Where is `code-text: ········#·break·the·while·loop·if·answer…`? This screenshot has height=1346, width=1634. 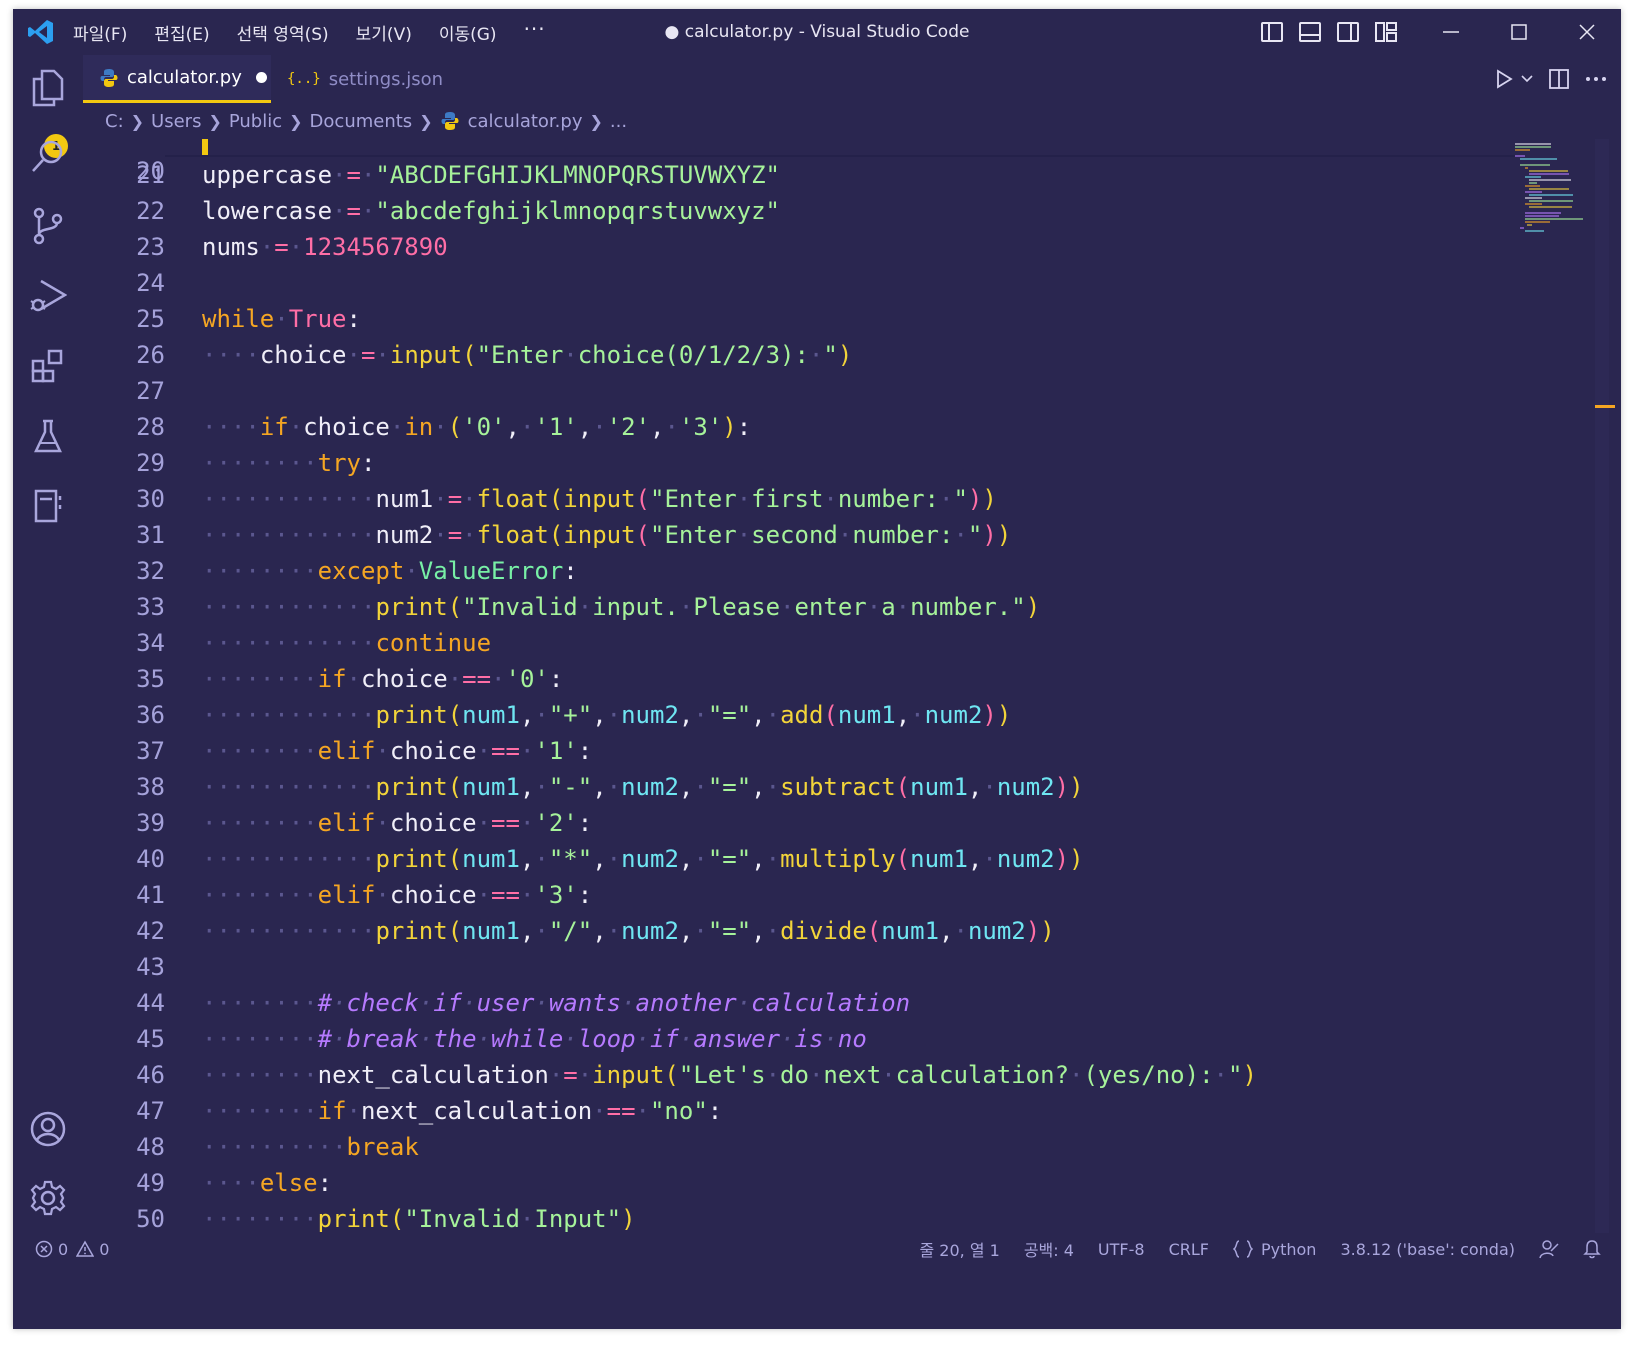 code-text: ········#·break·the·while·loop·if·answer… is located at coordinates (534, 1039).